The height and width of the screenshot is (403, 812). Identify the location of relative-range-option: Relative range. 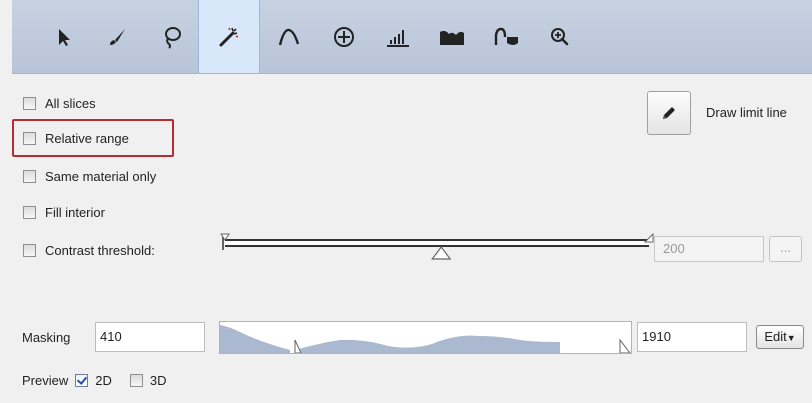
(76, 138).